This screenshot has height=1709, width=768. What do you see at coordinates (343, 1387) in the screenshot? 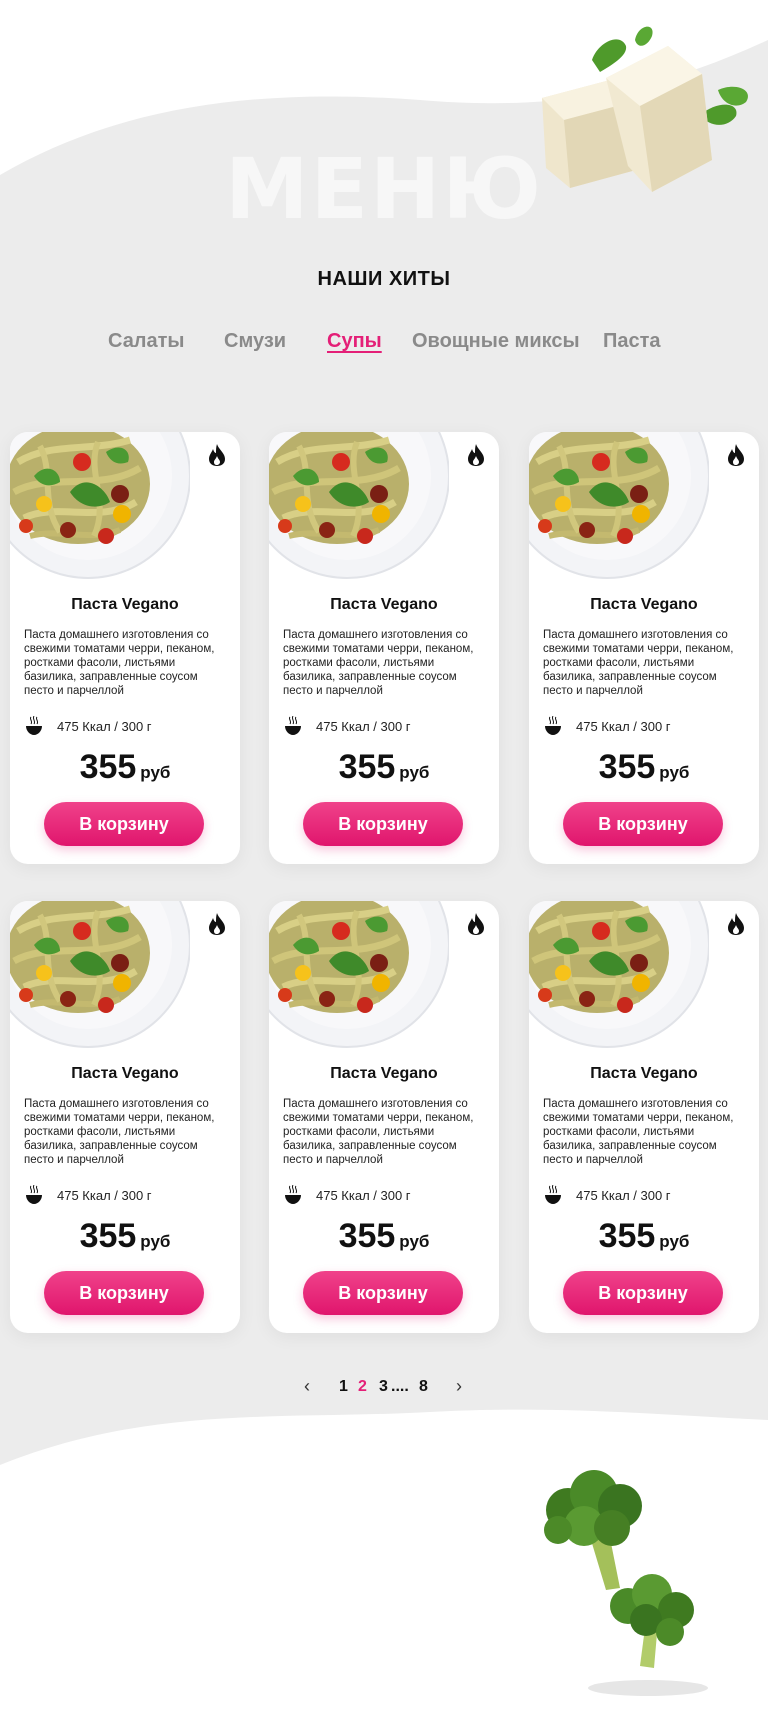
I see `page-link: 1` at bounding box center [343, 1387].